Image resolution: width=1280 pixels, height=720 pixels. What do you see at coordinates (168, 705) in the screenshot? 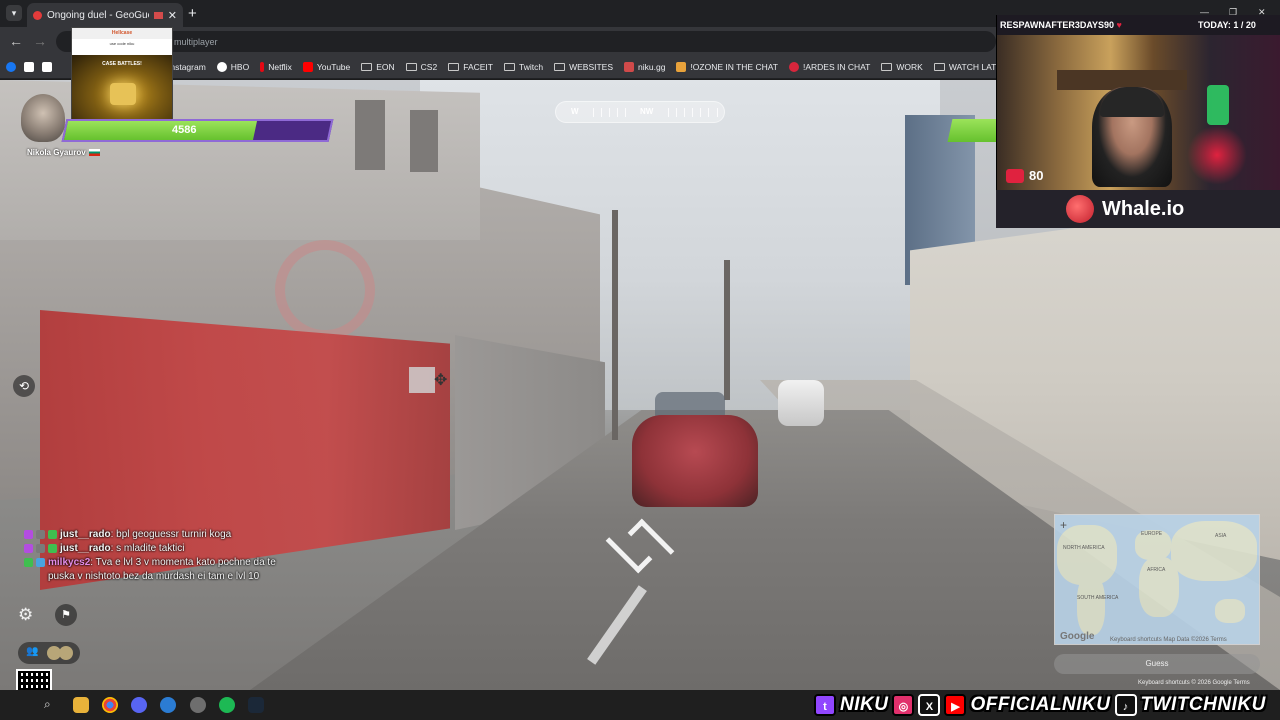
I see `app-icon` at bounding box center [168, 705].